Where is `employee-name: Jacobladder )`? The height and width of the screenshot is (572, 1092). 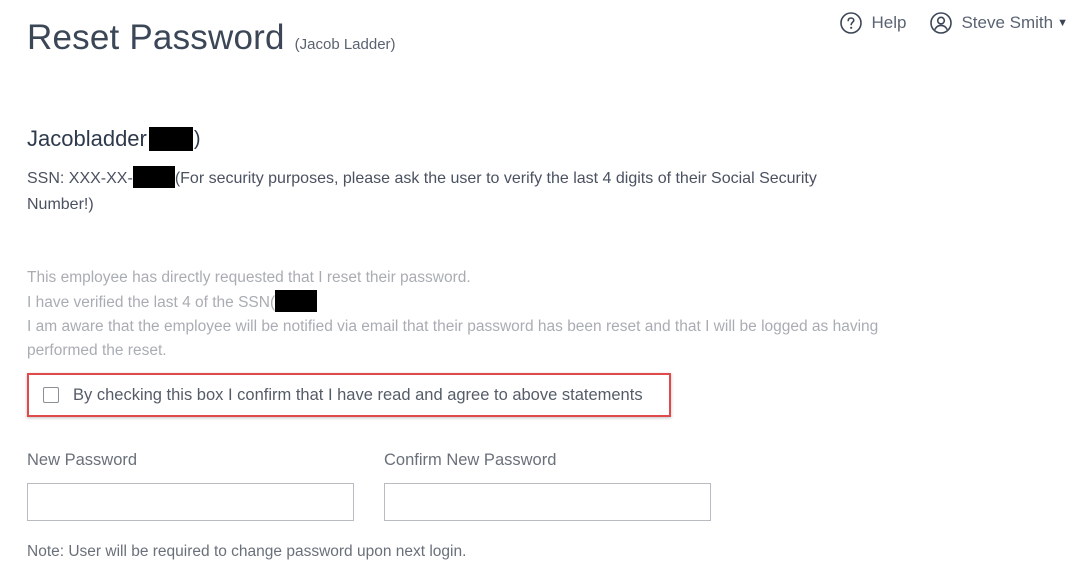 employee-name: Jacobladder ) is located at coordinates (114, 139).